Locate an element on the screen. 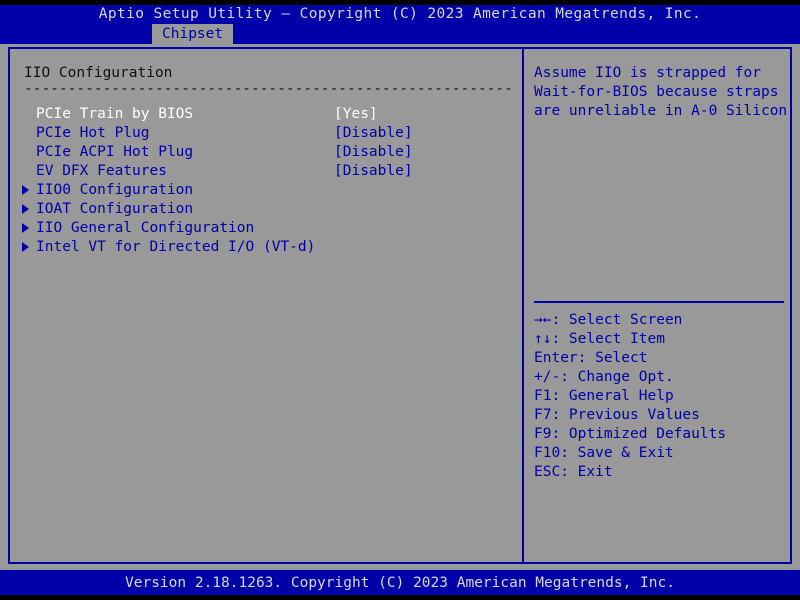 The height and width of the screenshot is (600, 800). legend-item: F9: Optimized Defaults is located at coordinates (660, 434).